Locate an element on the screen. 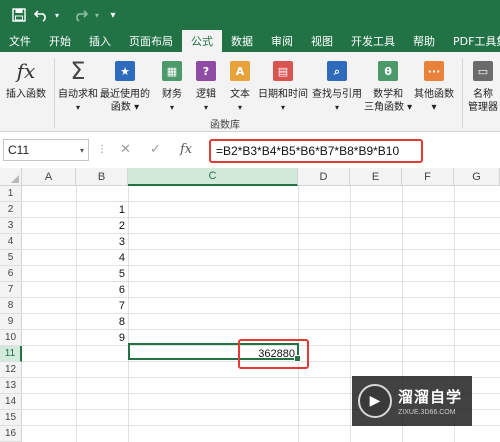 Image resolution: width=500 pixels, height=442 pixels. column-header-d: D is located at coordinates (324, 177).